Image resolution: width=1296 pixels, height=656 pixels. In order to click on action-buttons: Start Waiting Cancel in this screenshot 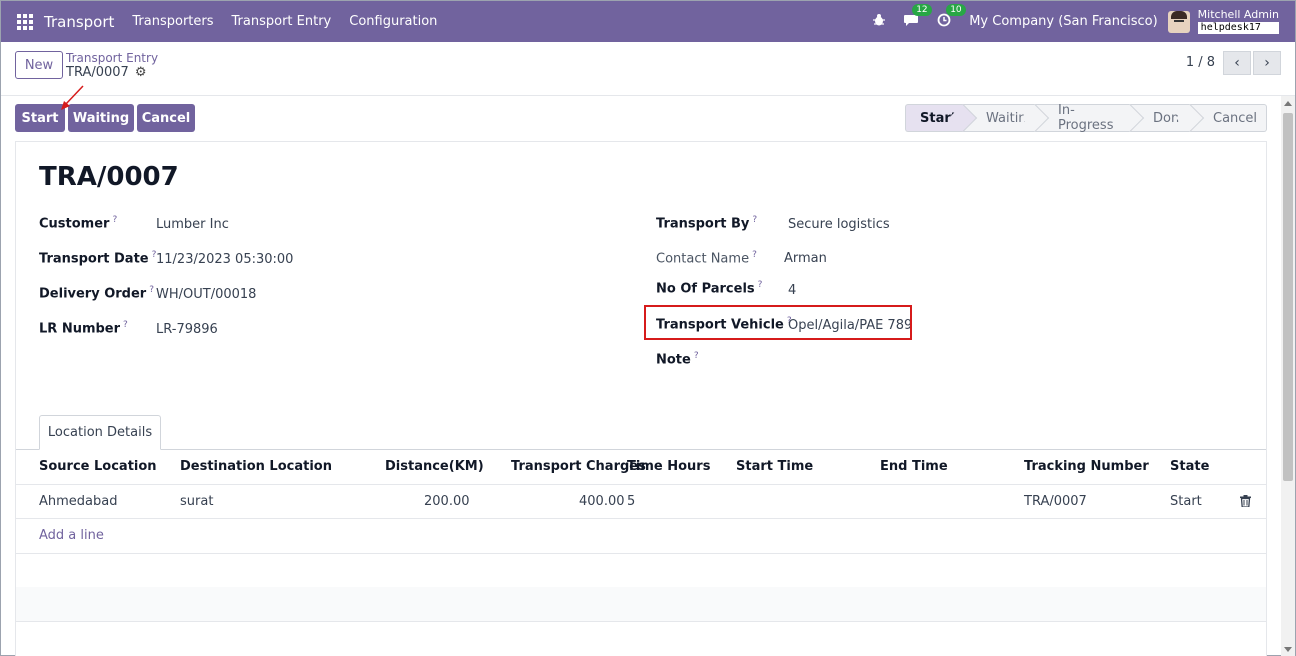, I will do `click(106, 118)`.